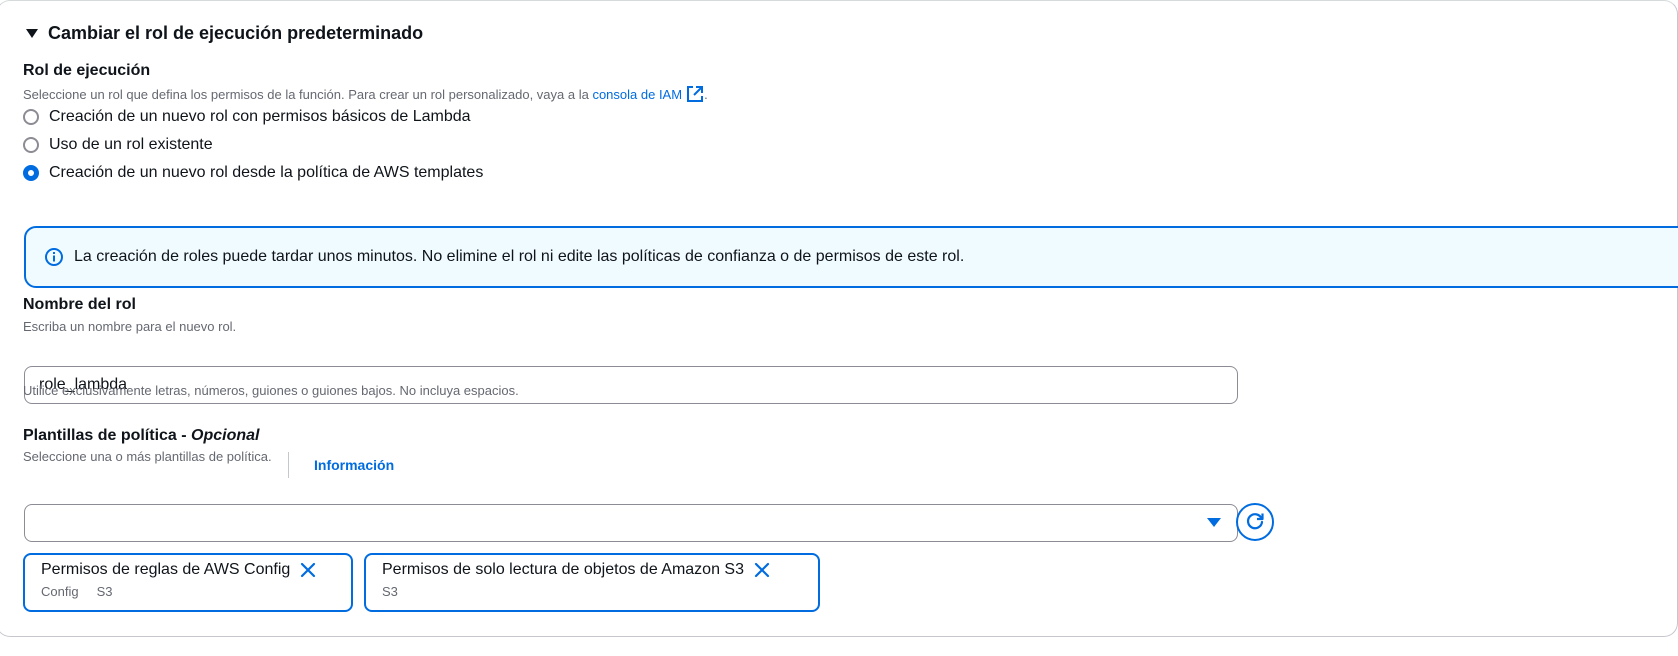  What do you see at coordinates (288, 465) in the screenshot?
I see `label-divider` at bounding box center [288, 465].